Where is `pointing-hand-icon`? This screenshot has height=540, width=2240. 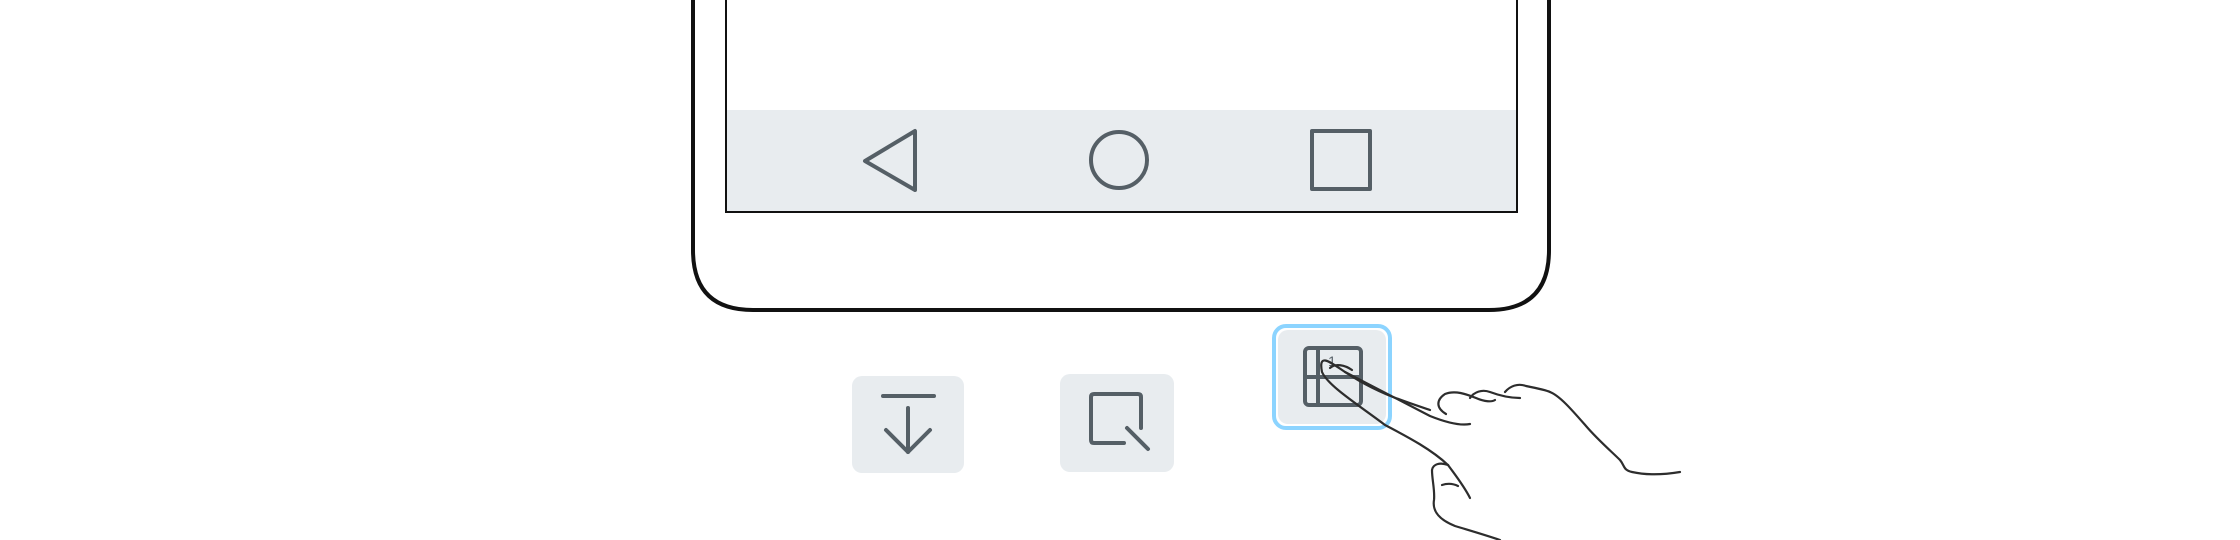 pointing-hand-icon is located at coordinates (1501, 449).